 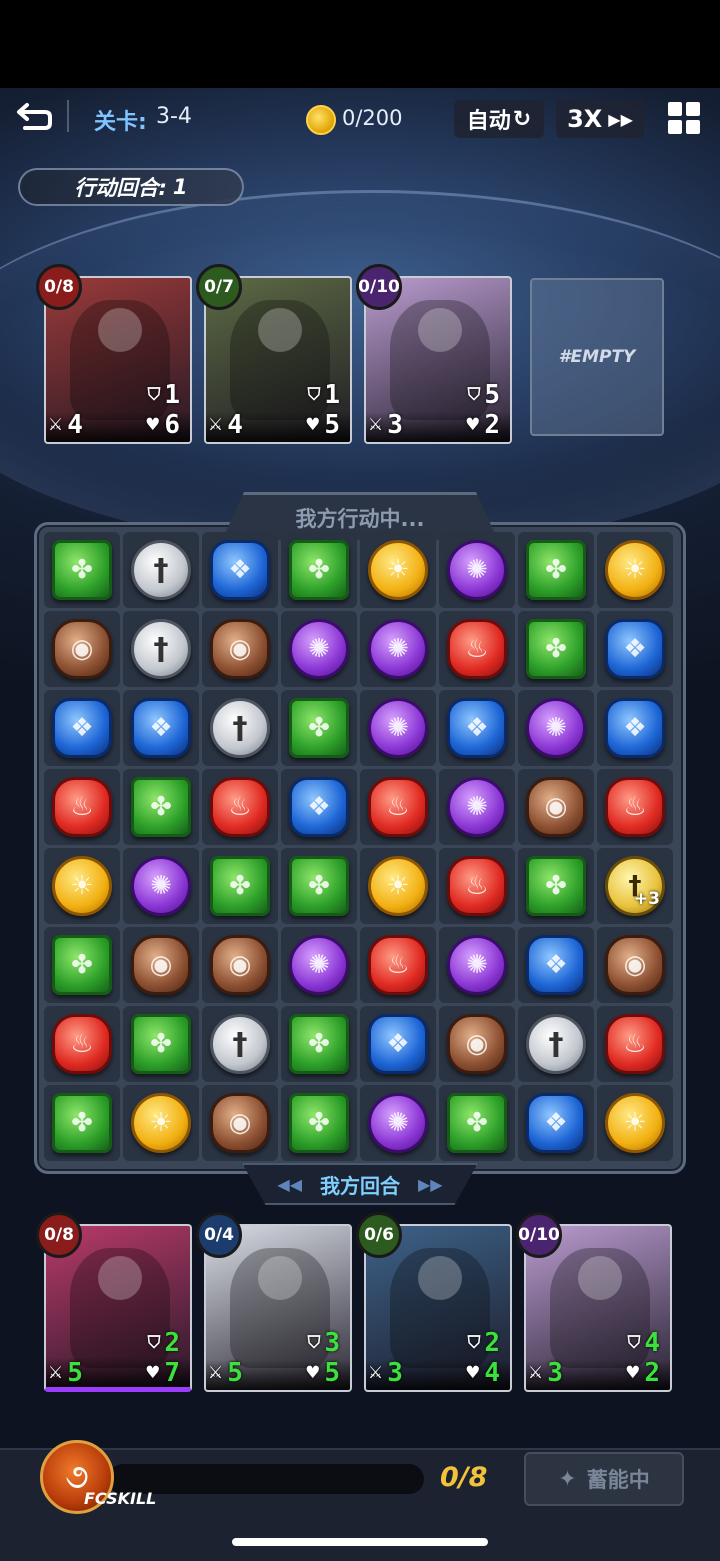 I want to click on charging-label: 蓄能中, so click(x=618, y=1480).